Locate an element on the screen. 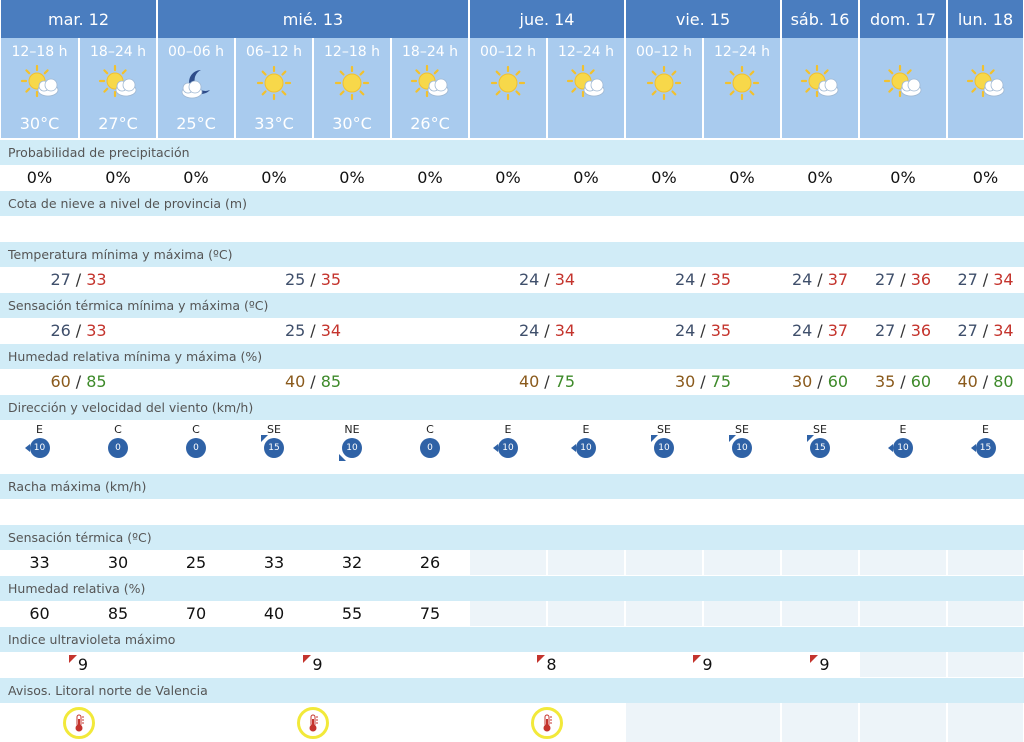 Image resolution: width=1024 pixels, height=742 pixels. wind-direction: C is located at coordinates (118, 429).